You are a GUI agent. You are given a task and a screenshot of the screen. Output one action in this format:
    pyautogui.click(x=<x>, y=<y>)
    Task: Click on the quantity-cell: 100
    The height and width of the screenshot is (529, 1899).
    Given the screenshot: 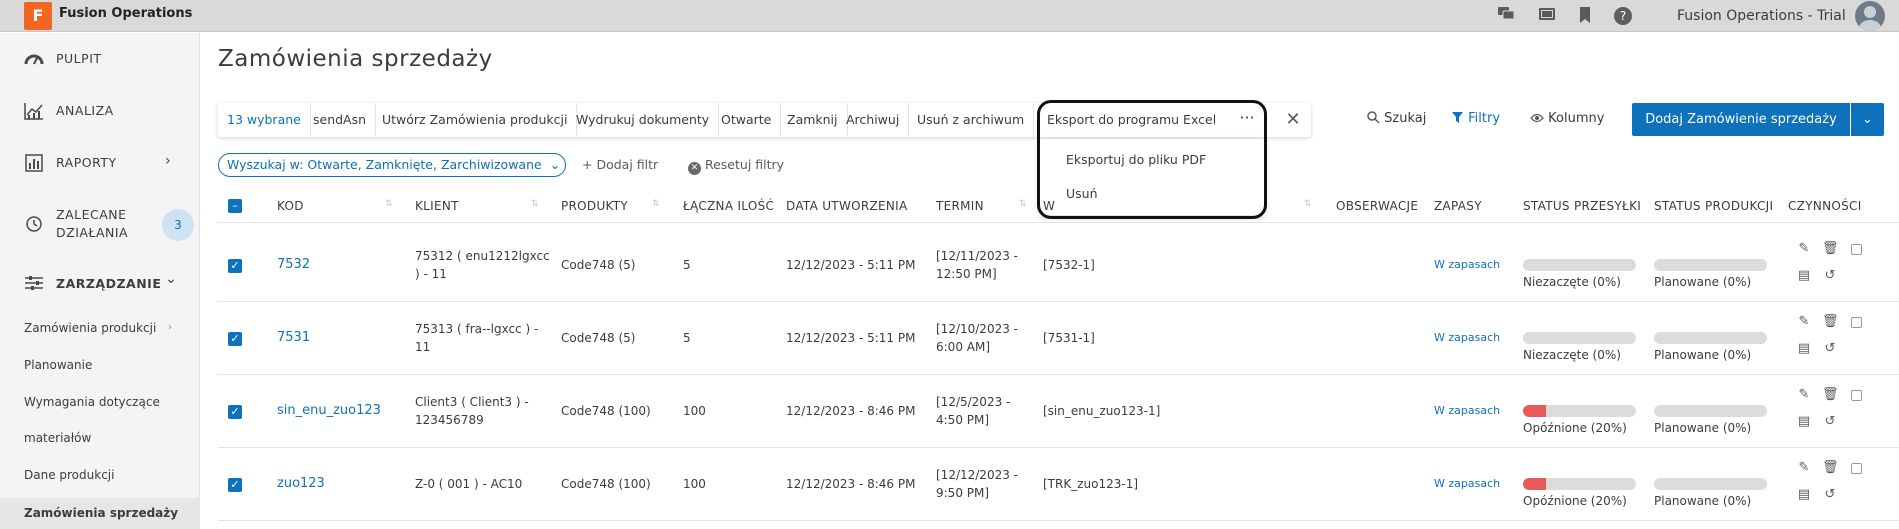 What is the action you would take?
    pyautogui.click(x=694, y=411)
    